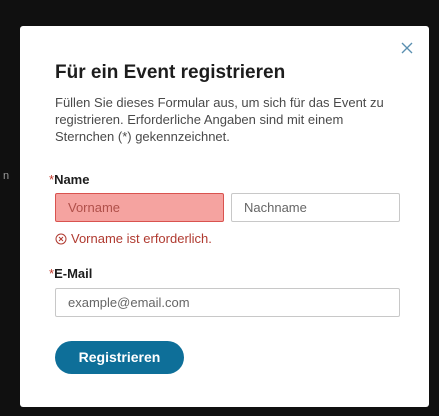  I want to click on register-button: Registrieren, so click(119, 357).